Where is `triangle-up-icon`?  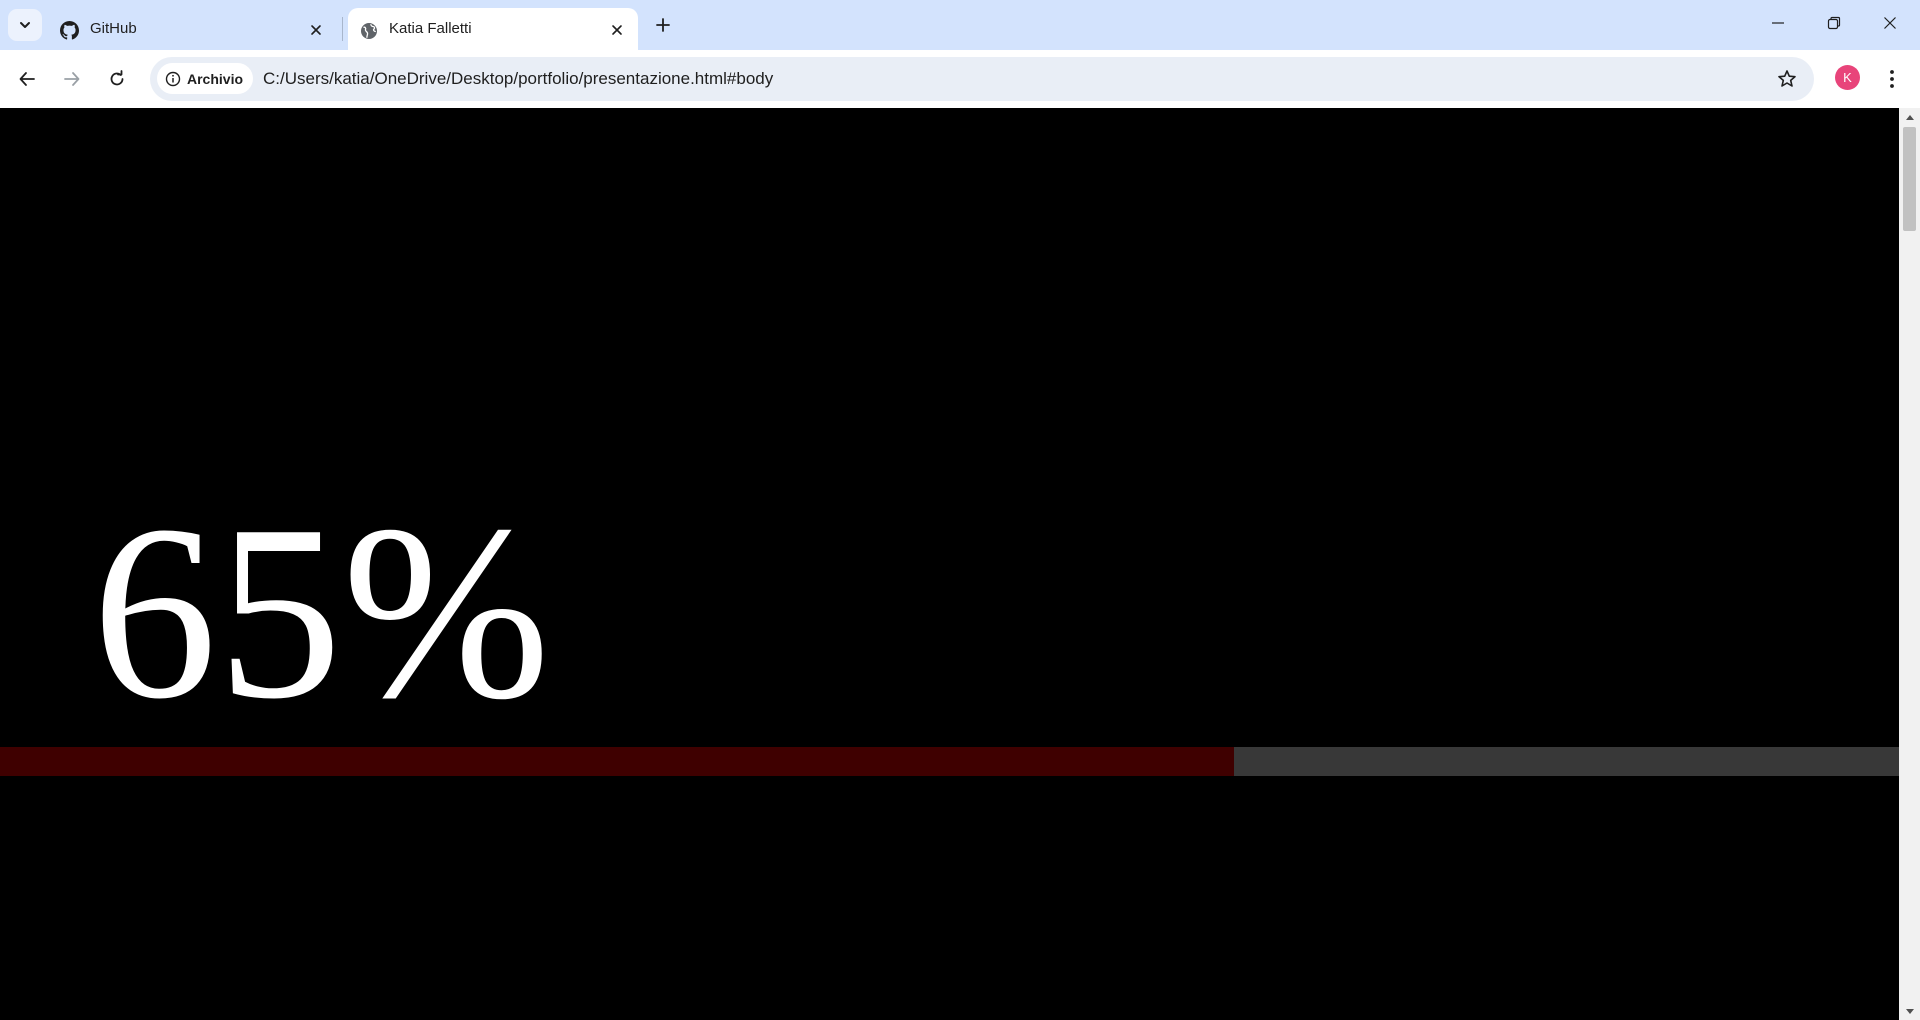
triangle-up-icon is located at coordinates (1909, 117).